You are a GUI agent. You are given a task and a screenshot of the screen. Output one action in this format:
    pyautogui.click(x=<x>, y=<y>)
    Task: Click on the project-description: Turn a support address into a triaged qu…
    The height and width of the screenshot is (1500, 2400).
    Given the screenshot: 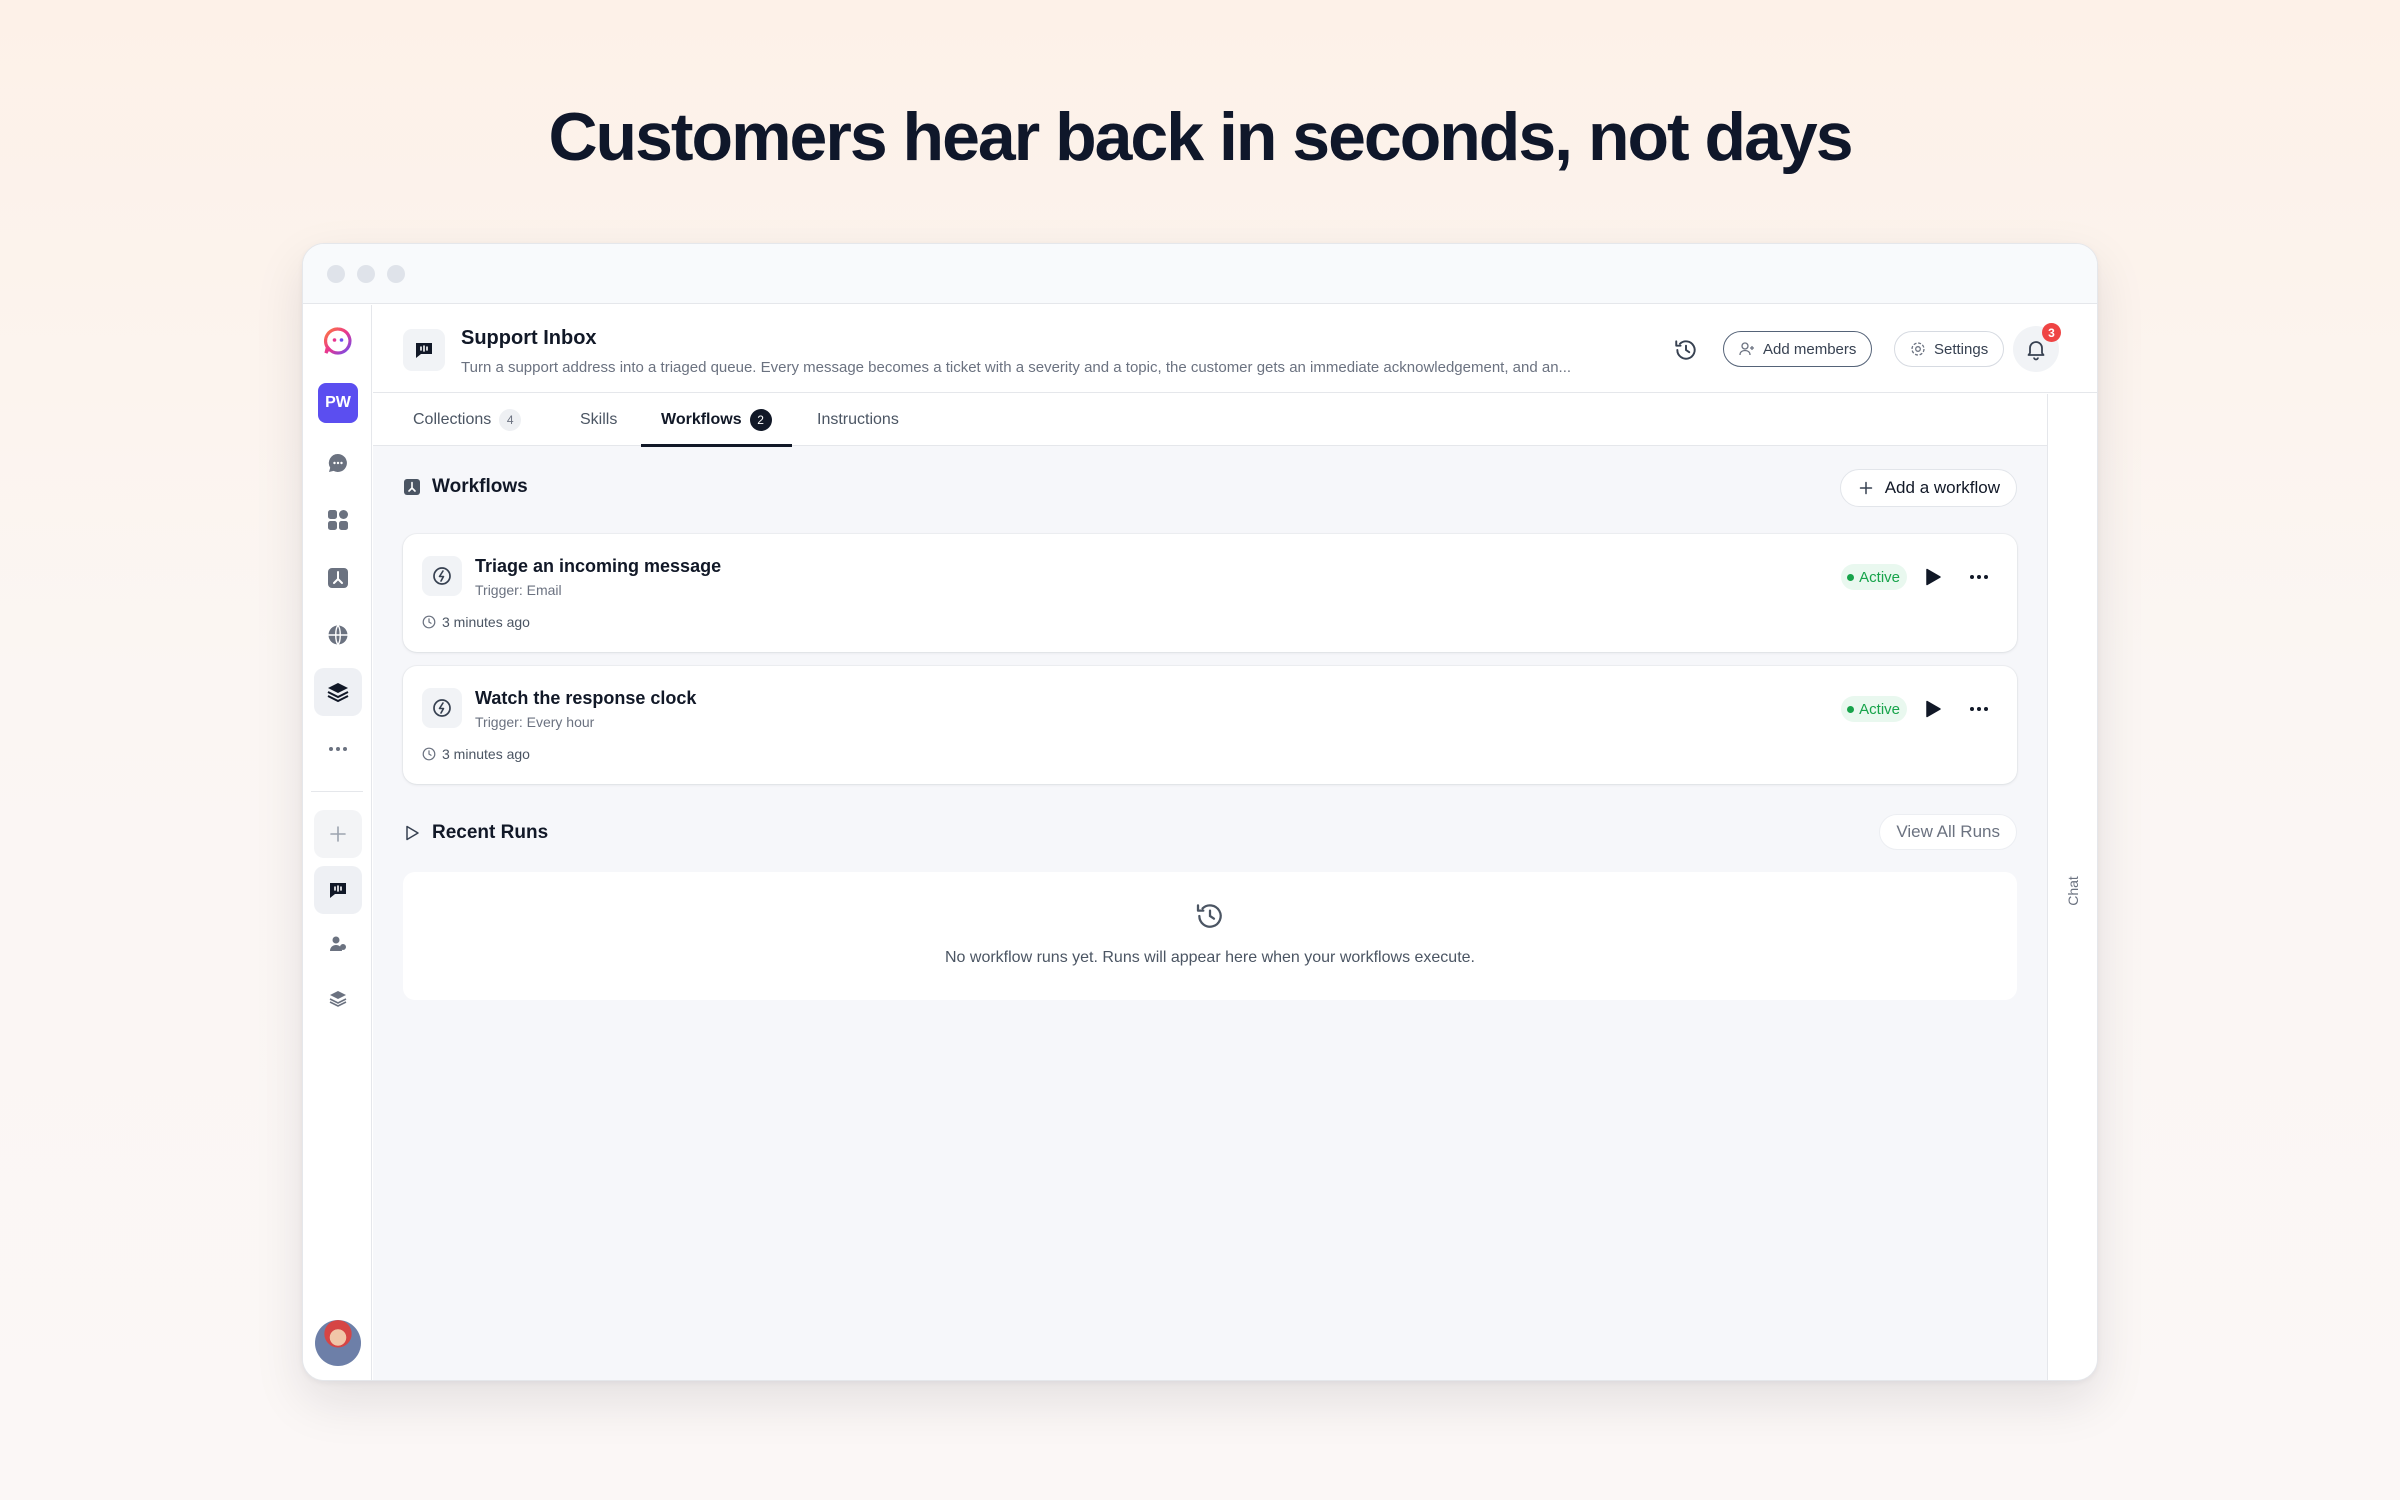 What is the action you would take?
    pyautogui.click(x=1016, y=367)
    